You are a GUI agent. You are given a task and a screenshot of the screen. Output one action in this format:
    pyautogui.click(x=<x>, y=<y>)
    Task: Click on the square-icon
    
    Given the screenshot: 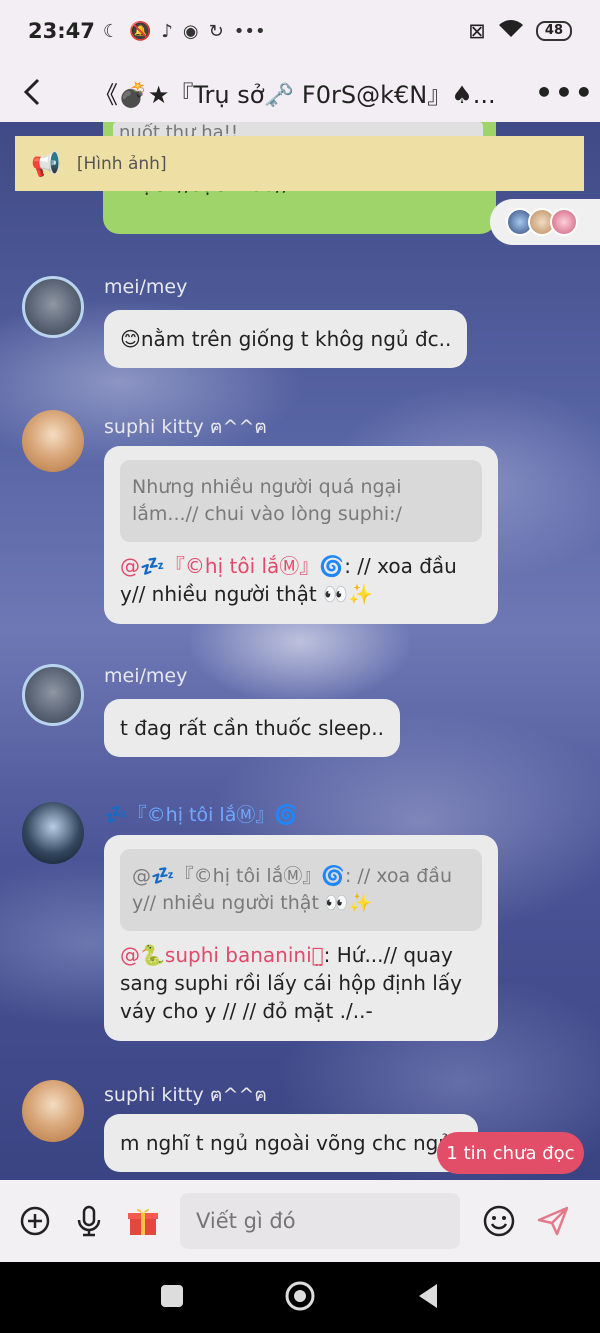 What is the action you would take?
    pyautogui.click(x=172, y=1295)
    